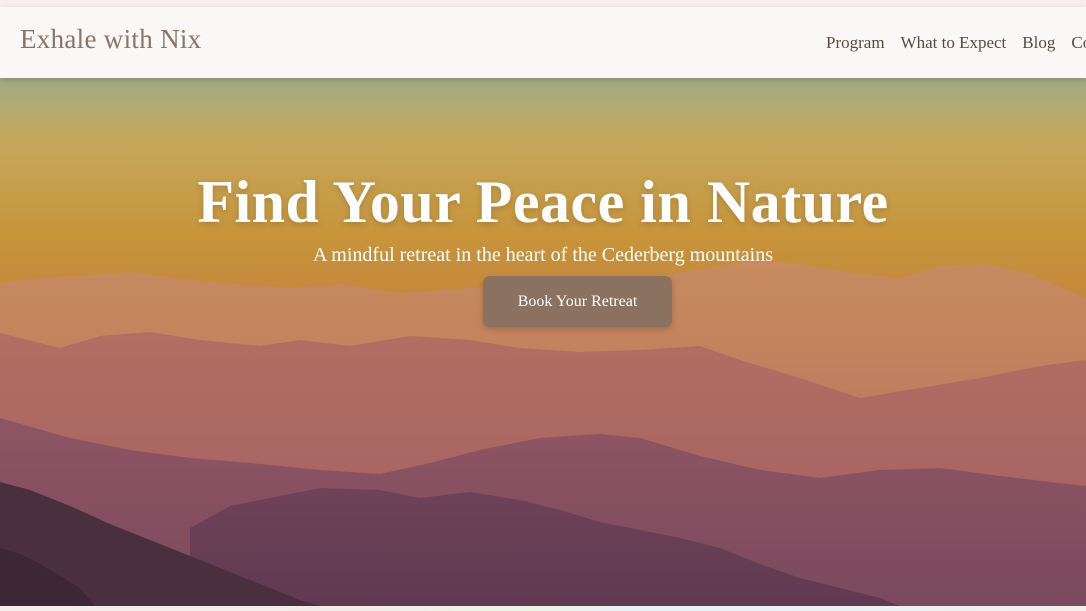  What do you see at coordinates (110, 39) in the screenshot?
I see `brand-logo-link: Exhale with Nix` at bounding box center [110, 39].